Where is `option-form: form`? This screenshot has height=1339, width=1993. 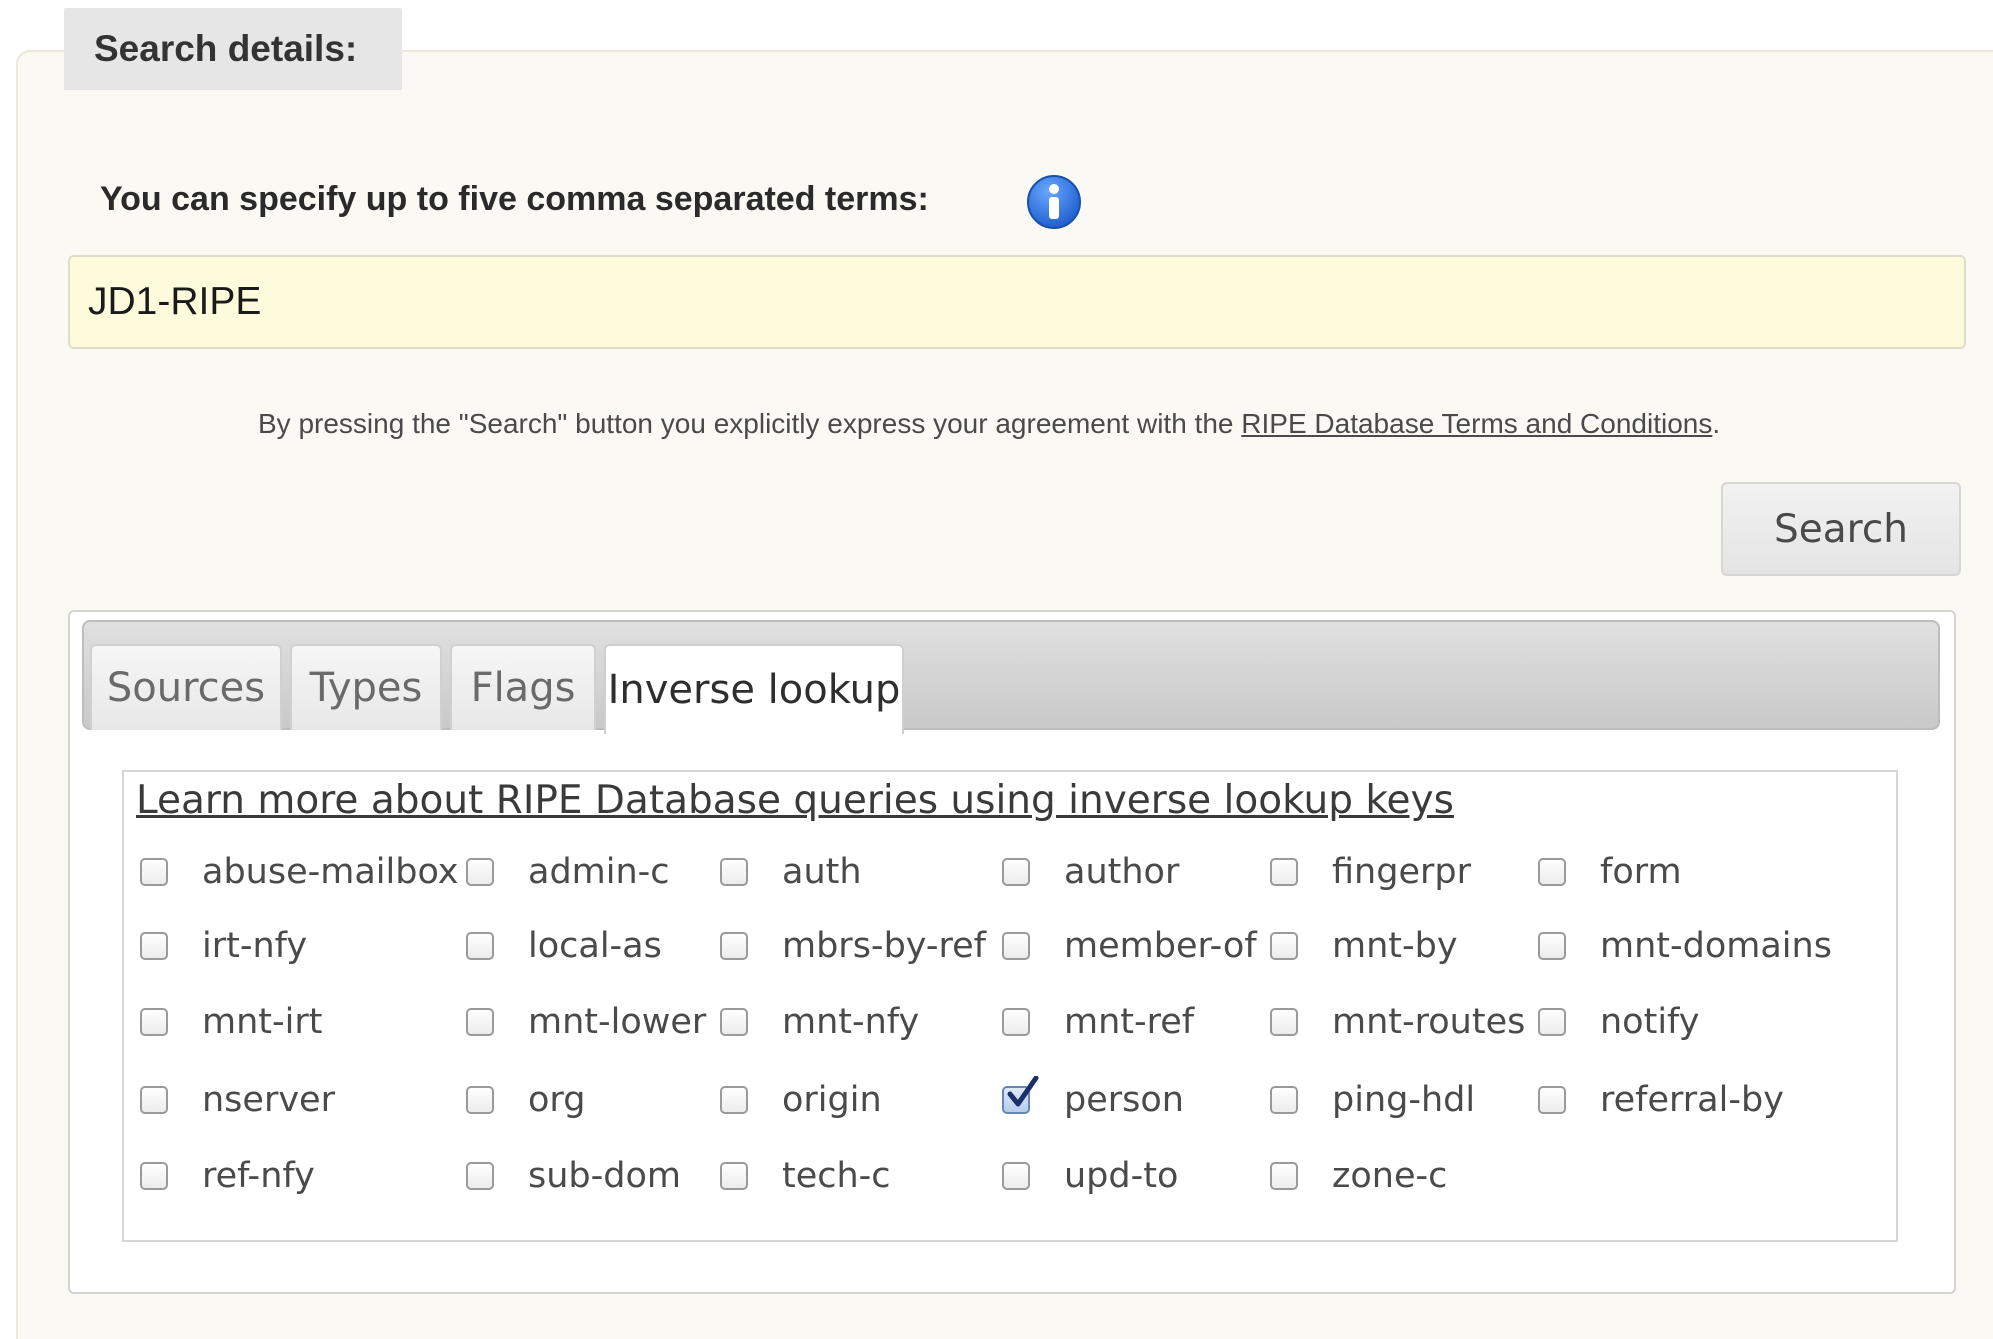
option-form: form is located at coordinates (1610, 872).